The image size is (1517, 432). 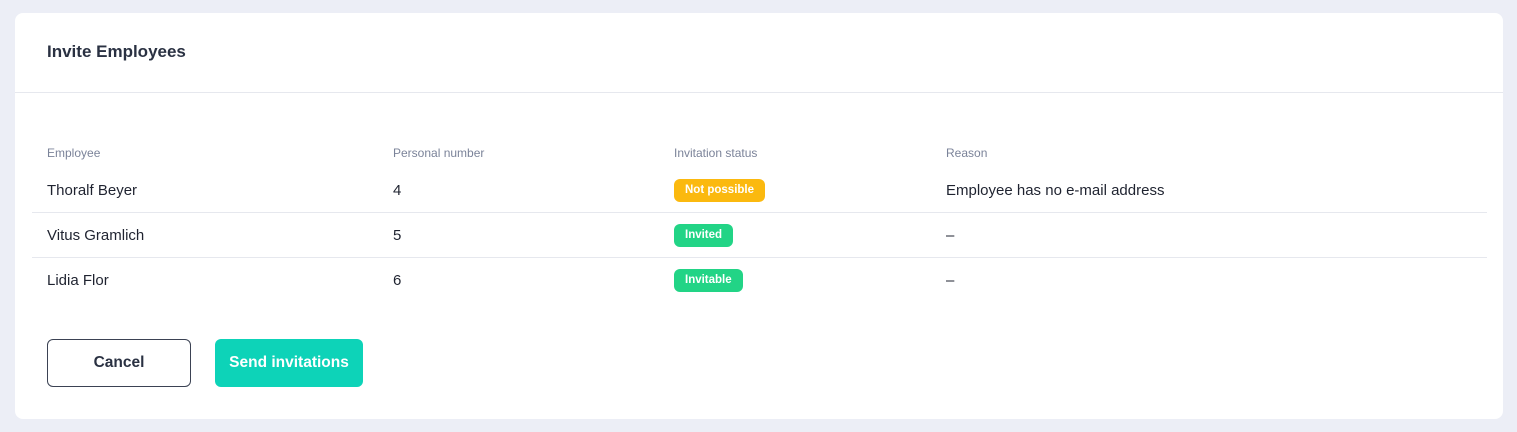 What do you see at coordinates (116, 51) in the screenshot?
I see `page-title: Invite Employees` at bounding box center [116, 51].